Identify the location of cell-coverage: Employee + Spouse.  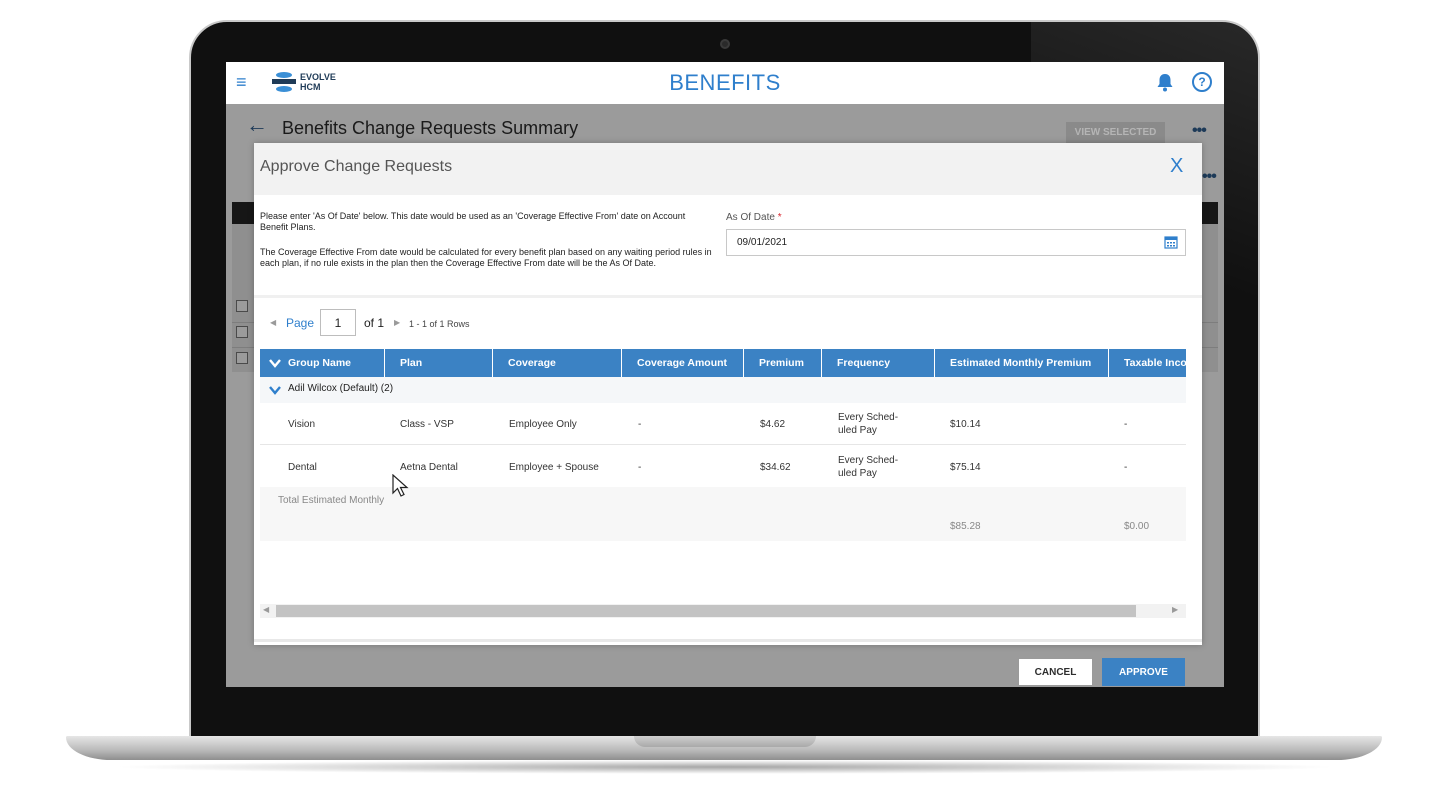
(554, 467).